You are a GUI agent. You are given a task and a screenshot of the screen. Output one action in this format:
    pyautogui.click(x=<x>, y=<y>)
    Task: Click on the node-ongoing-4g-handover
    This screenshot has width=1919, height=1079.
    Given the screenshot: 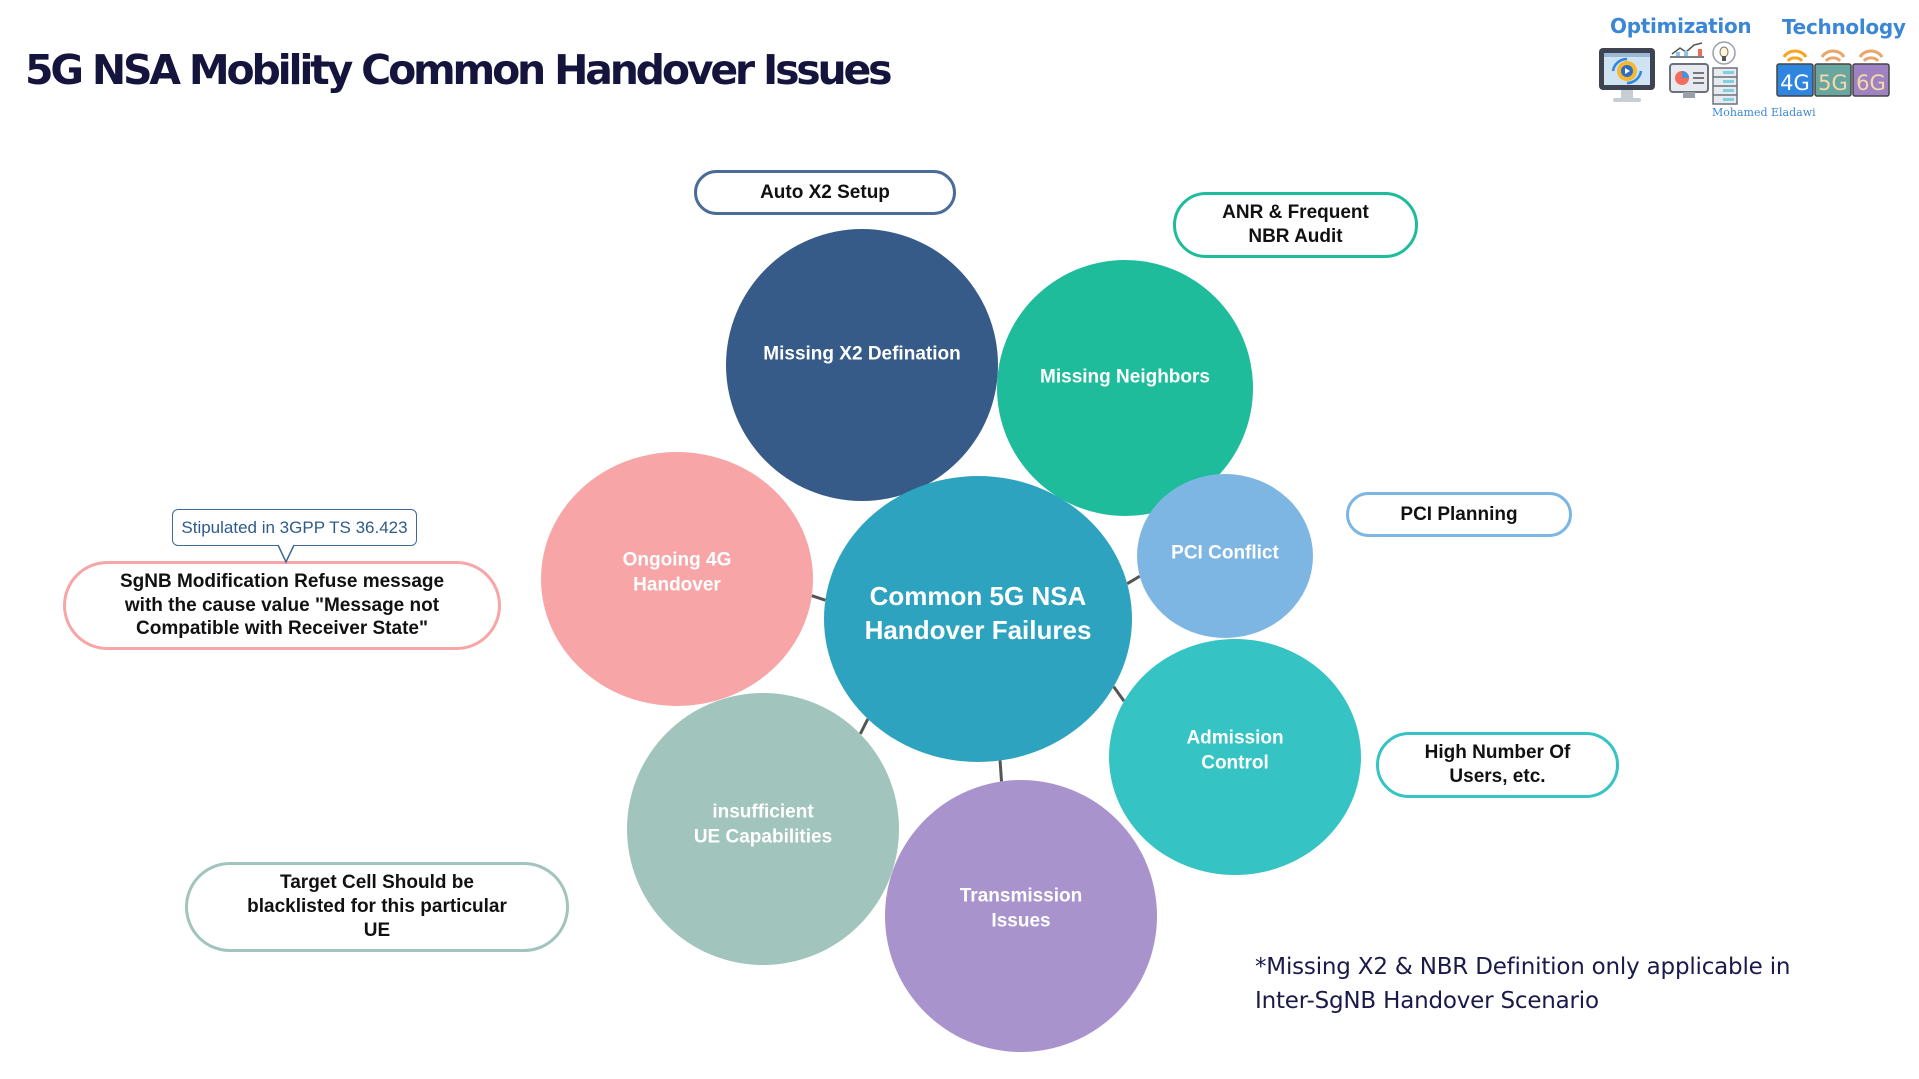 What is the action you would take?
    pyautogui.click(x=677, y=579)
    